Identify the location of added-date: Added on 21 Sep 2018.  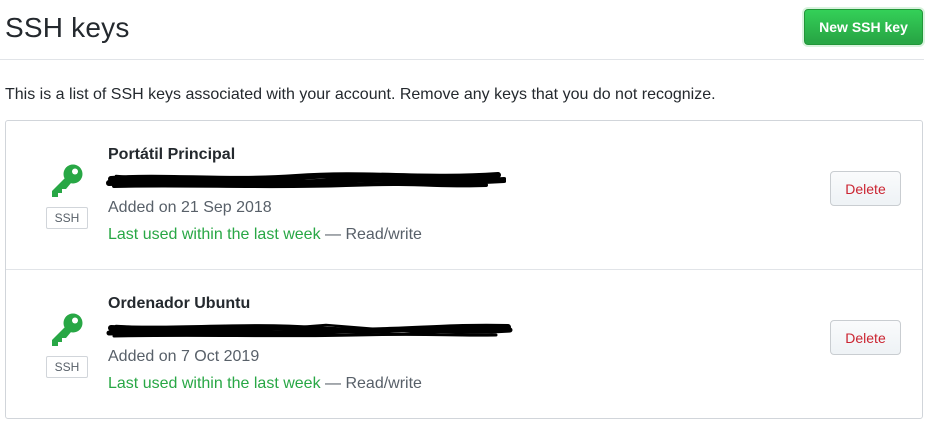
(190, 207).